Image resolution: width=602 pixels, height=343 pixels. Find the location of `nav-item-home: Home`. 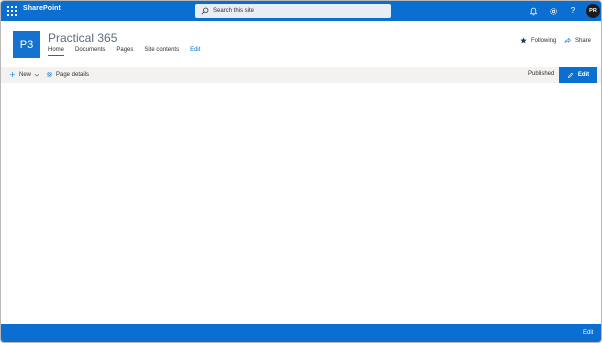

nav-item-home: Home is located at coordinates (56, 52).